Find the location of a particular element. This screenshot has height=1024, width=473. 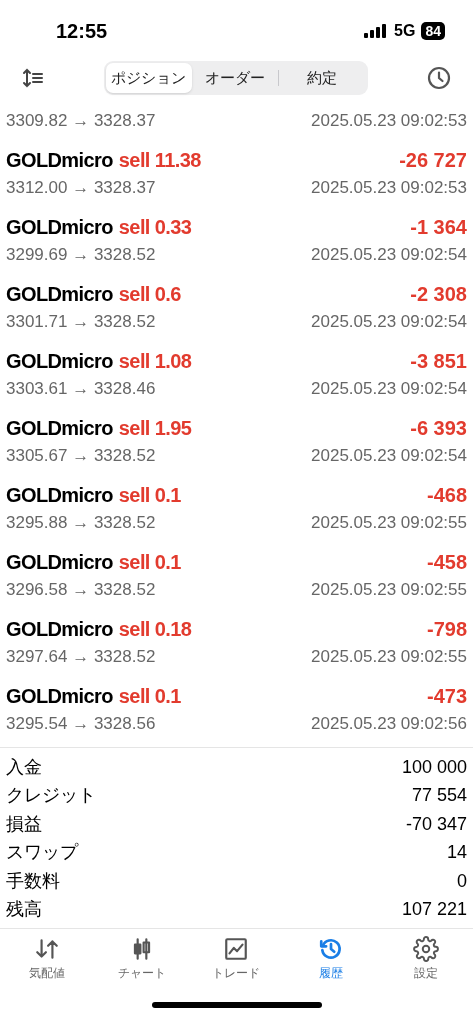

deal-prices: 3303.61 → 3328.46 is located at coordinates (81, 389).